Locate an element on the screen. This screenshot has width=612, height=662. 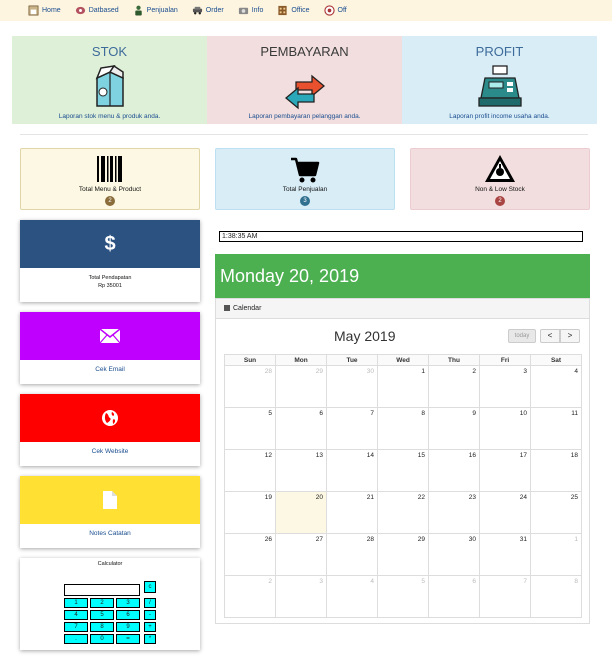
card-total-pendapatan: $ Total Pendapatan Rp 35001 is located at coordinates (110, 261).